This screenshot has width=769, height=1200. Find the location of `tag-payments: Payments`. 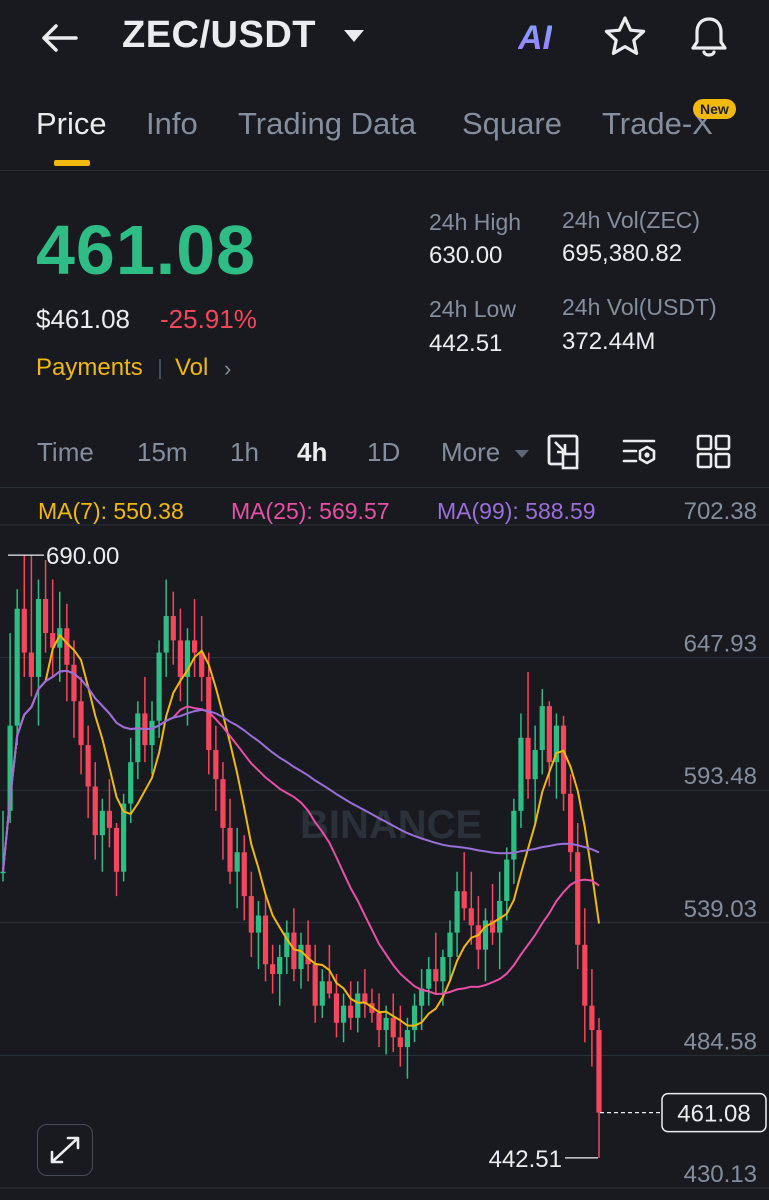

tag-payments: Payments is located at coordinates (89, 368).